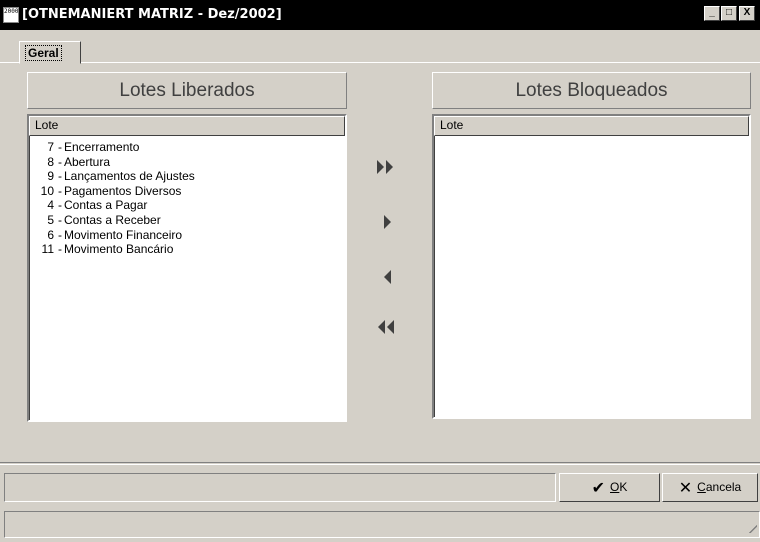 The width and height of the screenshot is (760, 542). Describe the element at coordinates (87, 161) in the screenshot. I see `lot-name: Abertura` at that location.